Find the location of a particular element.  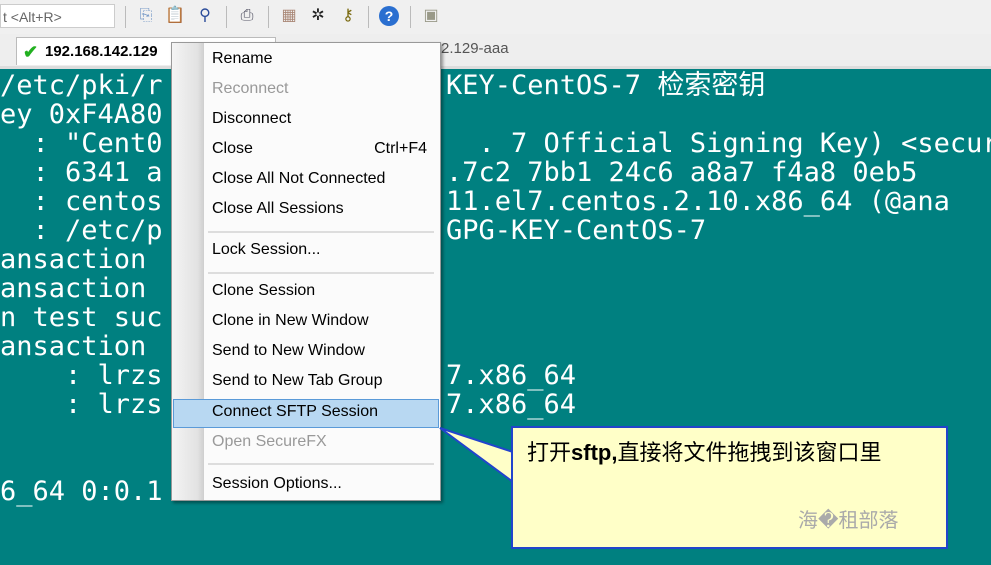

annotation-callout: 打开sftp,直接将文件拖拽到该窗口里 海�租部落 is located at coordinates (729, 487).